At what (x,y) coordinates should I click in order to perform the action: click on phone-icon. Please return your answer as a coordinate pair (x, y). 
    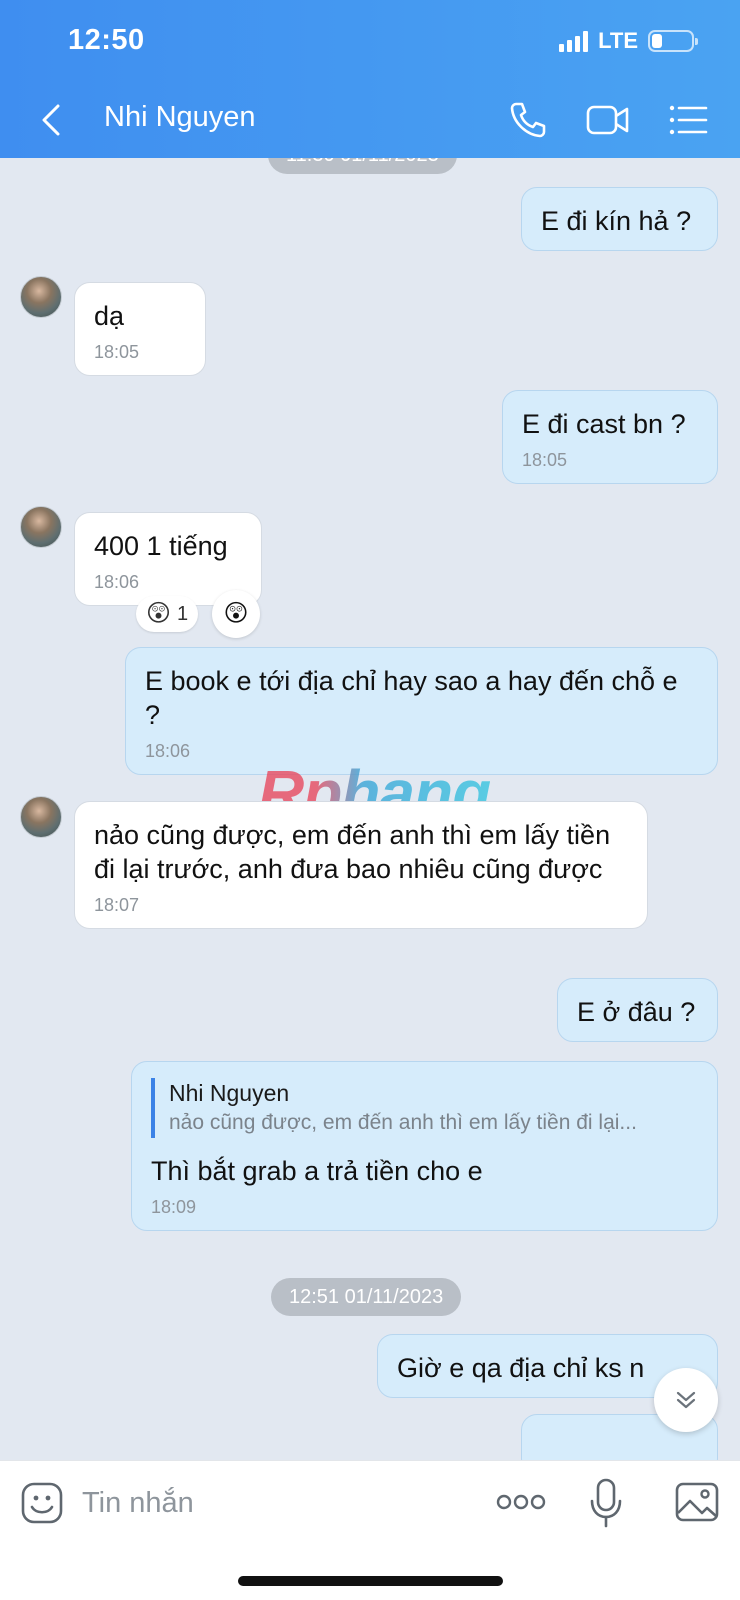
    Looking at the image, I should click on (528, 120).